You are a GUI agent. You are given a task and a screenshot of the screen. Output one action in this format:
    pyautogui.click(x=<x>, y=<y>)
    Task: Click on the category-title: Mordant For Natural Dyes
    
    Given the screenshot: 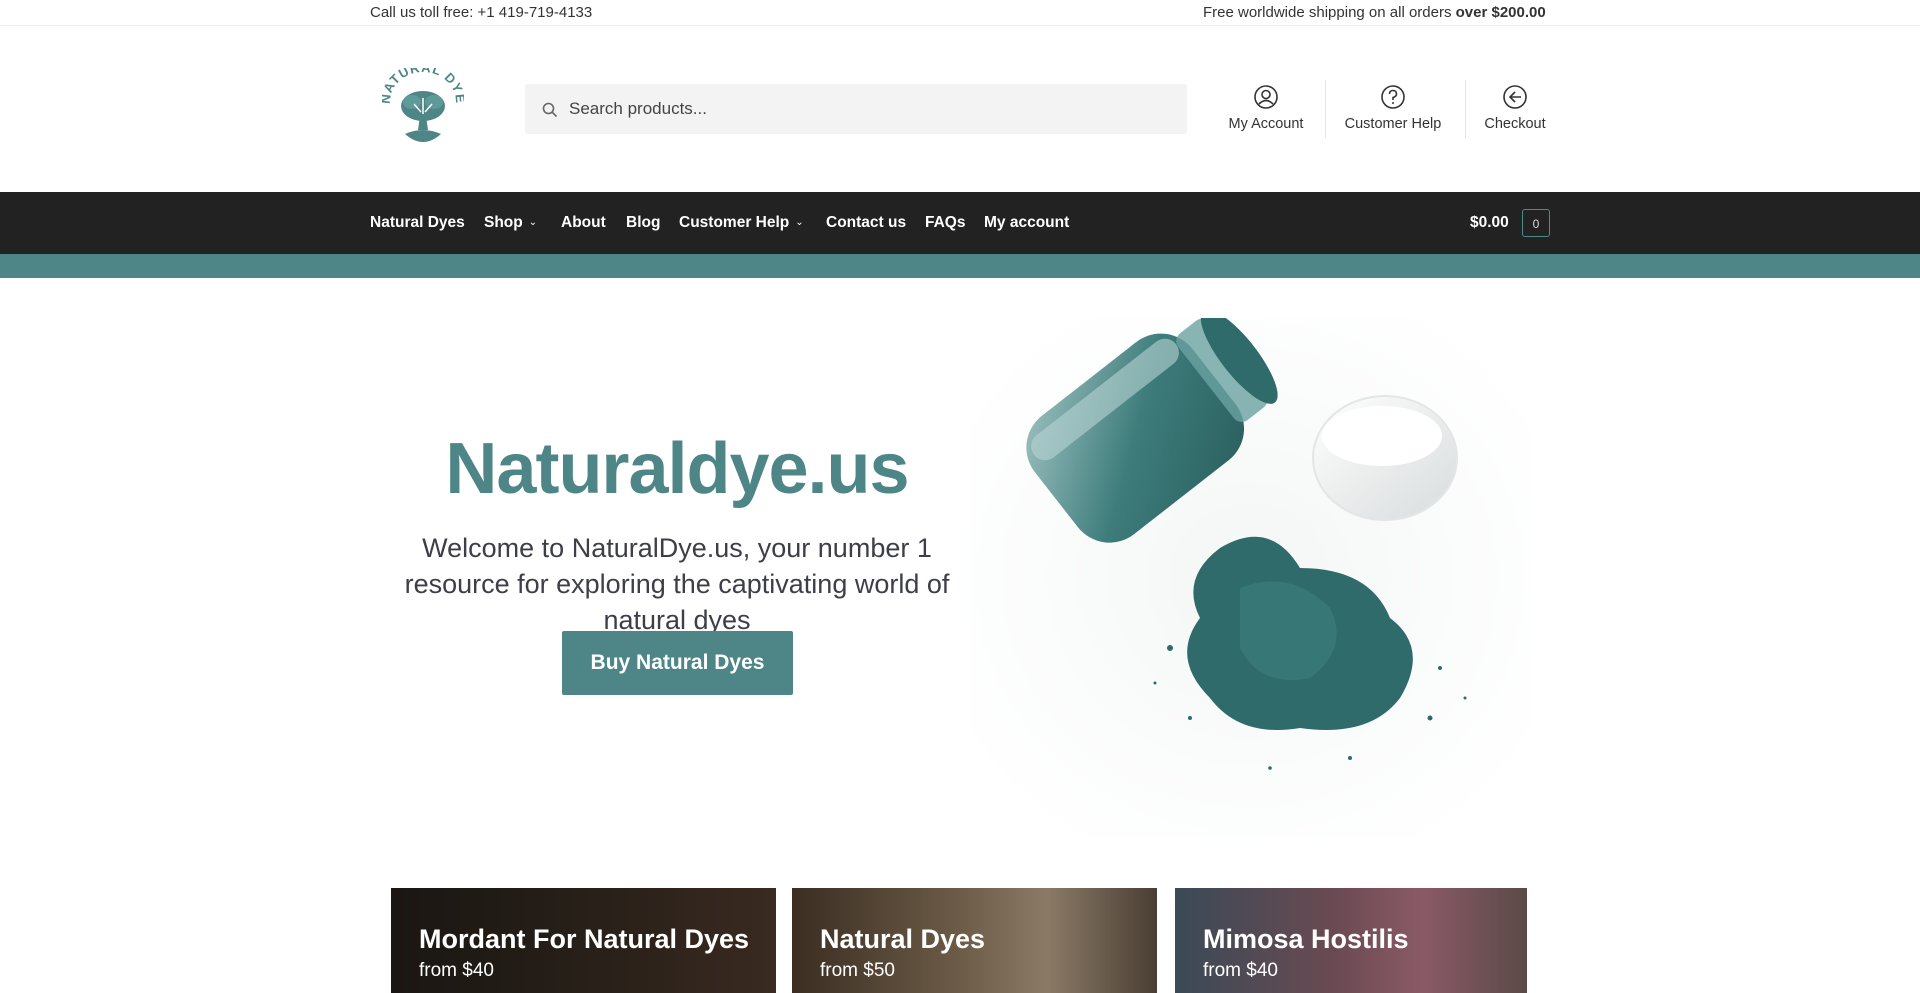 What is the action you would take?
    pyautogui.click(x=584, y=939)
    